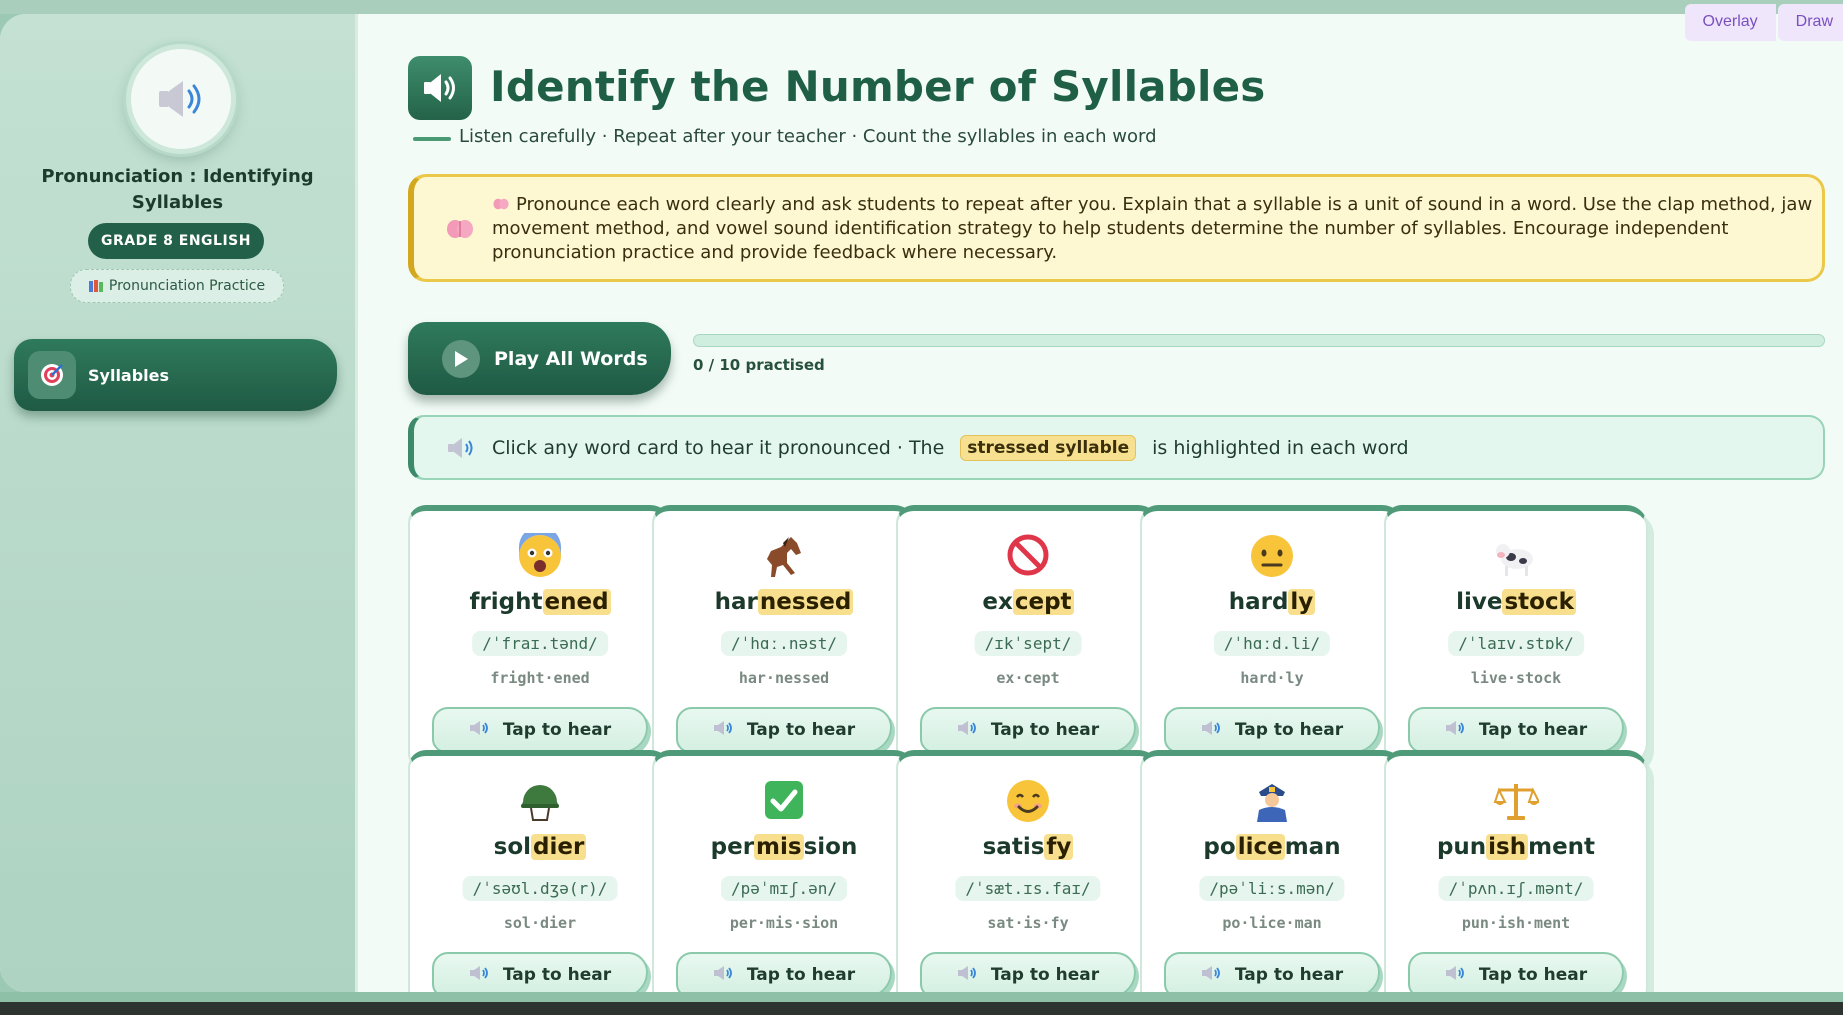  I want to click on target-icon, so click(52, 375).